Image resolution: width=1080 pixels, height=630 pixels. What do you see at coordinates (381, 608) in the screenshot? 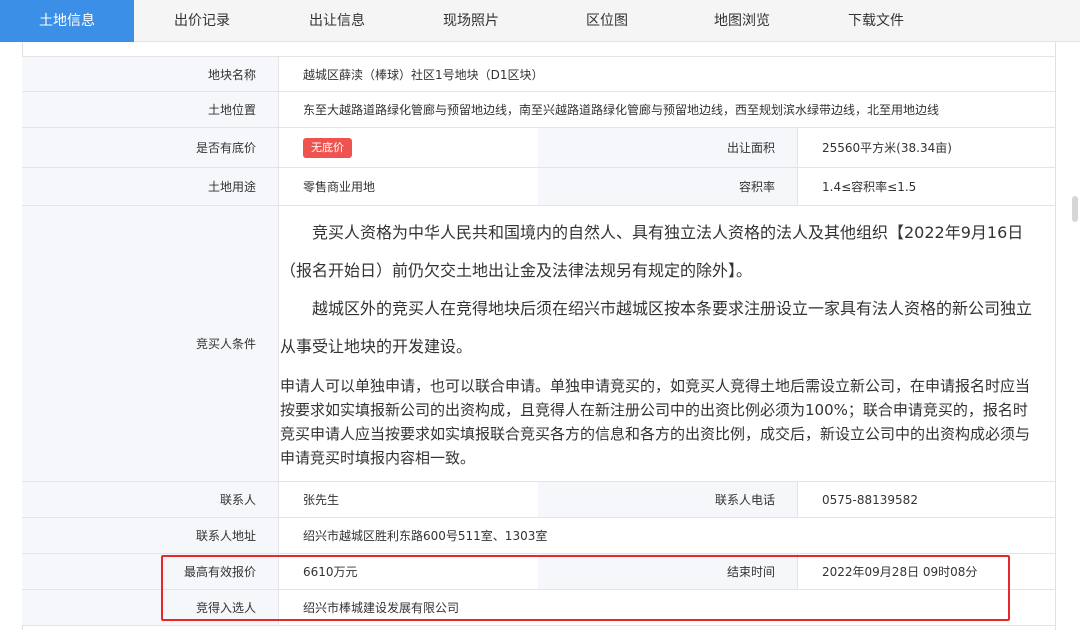
I see `winner-value: 绍兴市棒城建设发展有限公司` at bounding box center [381, 608].